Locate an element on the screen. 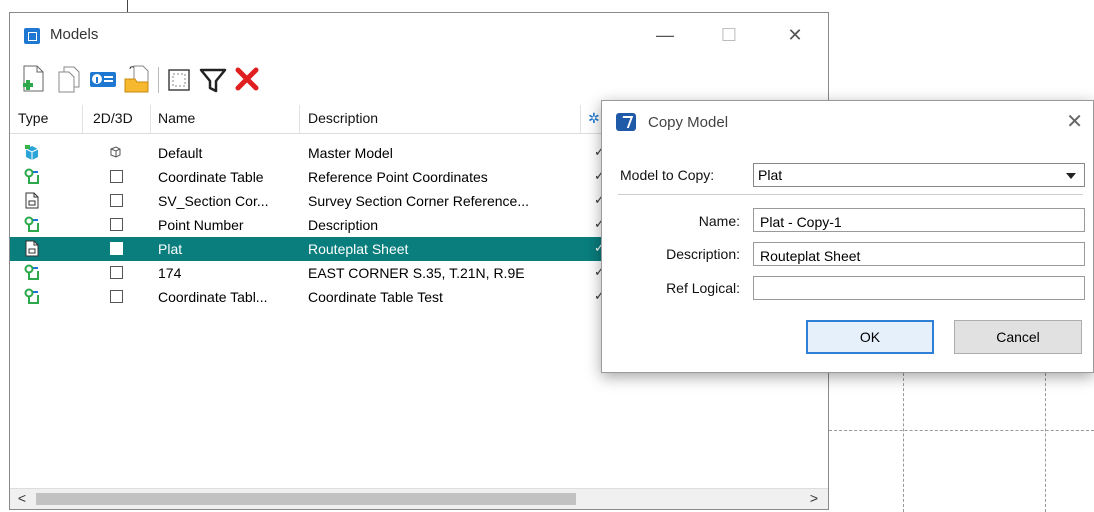 The height and width of the screenshot is (512, 1094). name-field is located at coordinates (919, 220).